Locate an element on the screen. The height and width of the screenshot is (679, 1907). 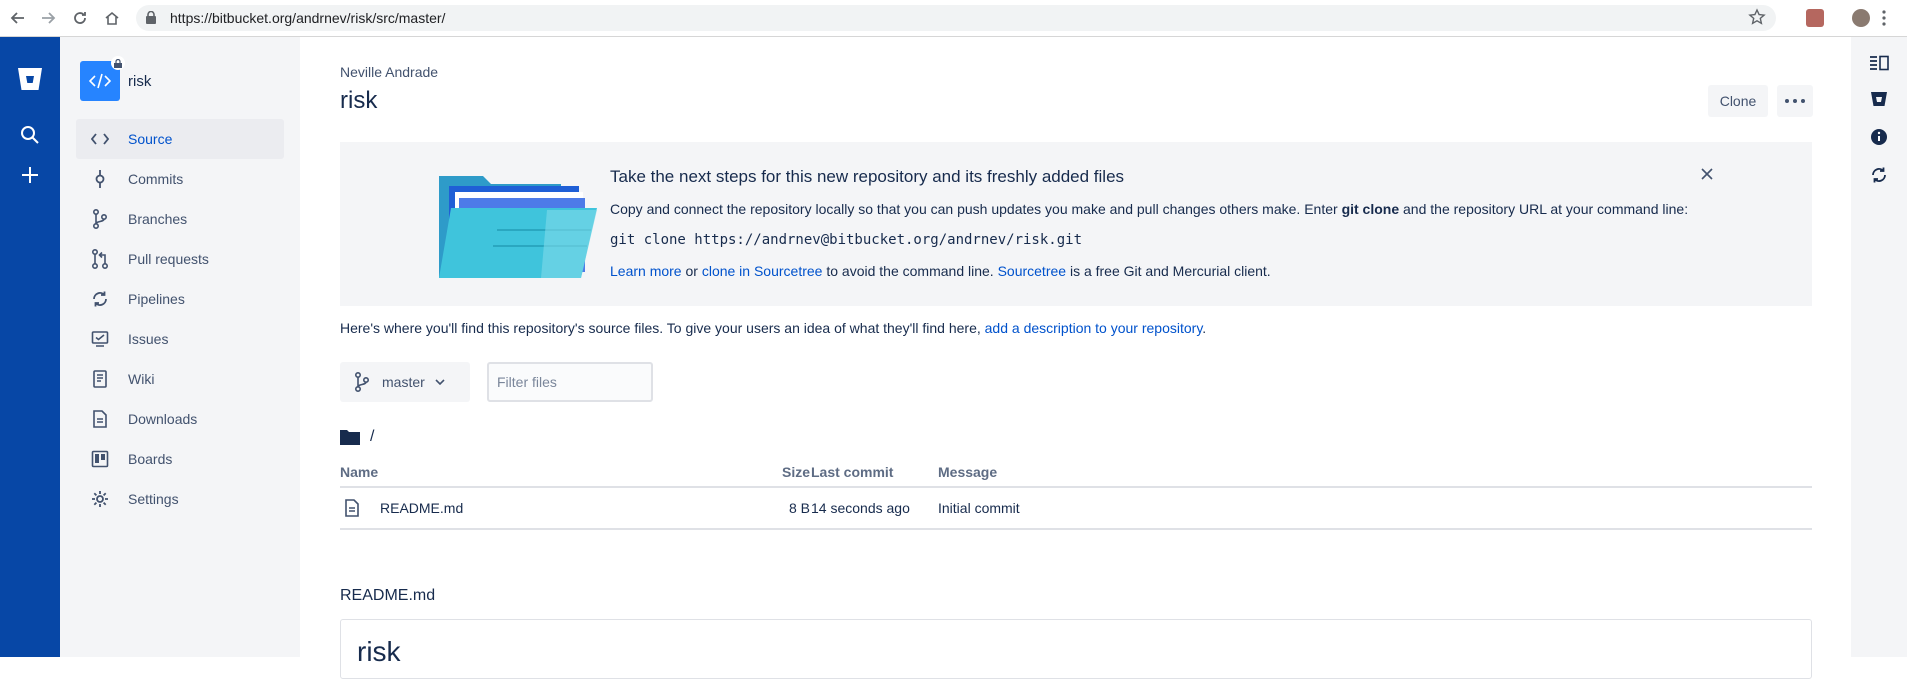
sidebar-item-label: Commits is located at coordinates (156, 179).